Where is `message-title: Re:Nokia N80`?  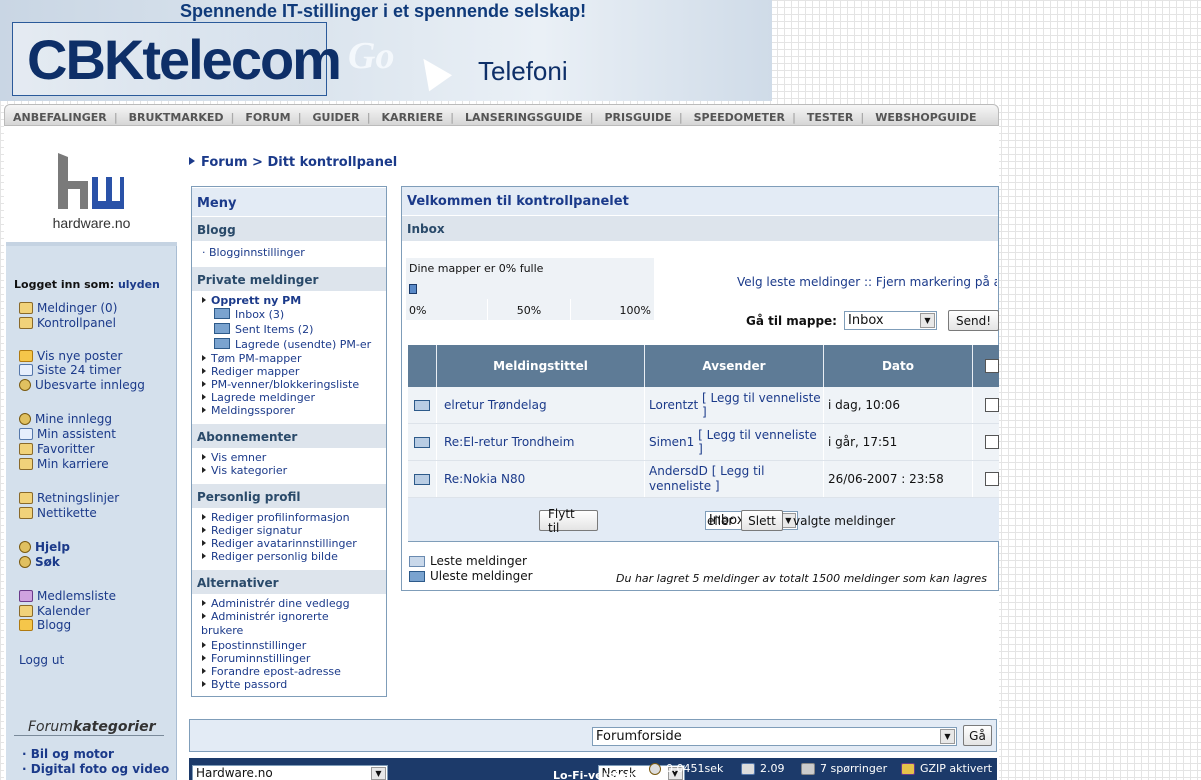 message-title: Re:Nokia N80 is located at coordinates (484, 479).